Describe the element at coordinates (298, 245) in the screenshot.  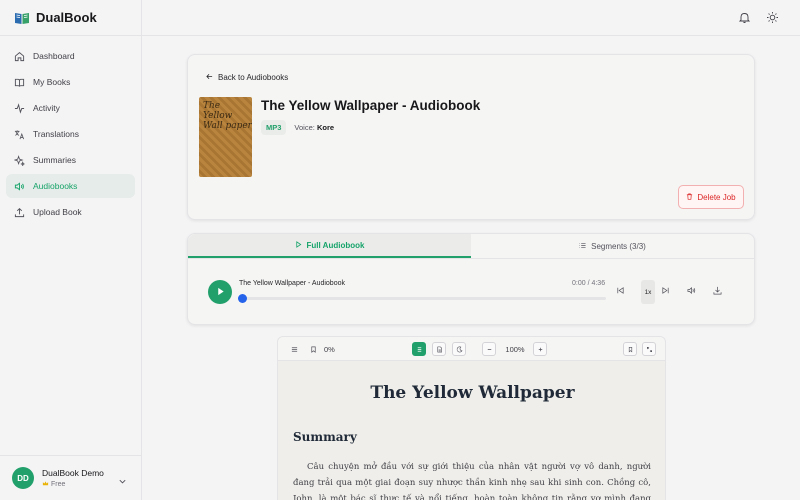
I see `play-outline-icon` at that location.